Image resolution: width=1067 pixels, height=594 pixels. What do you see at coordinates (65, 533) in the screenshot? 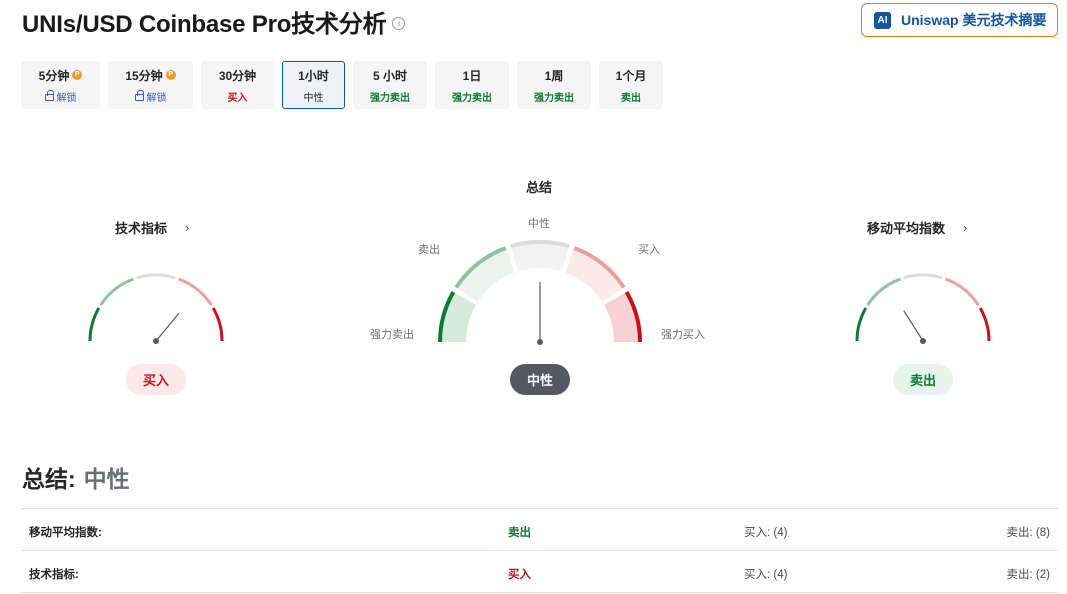
I see `row-name: 移动平均指数:` at bounding box center [65, 533].